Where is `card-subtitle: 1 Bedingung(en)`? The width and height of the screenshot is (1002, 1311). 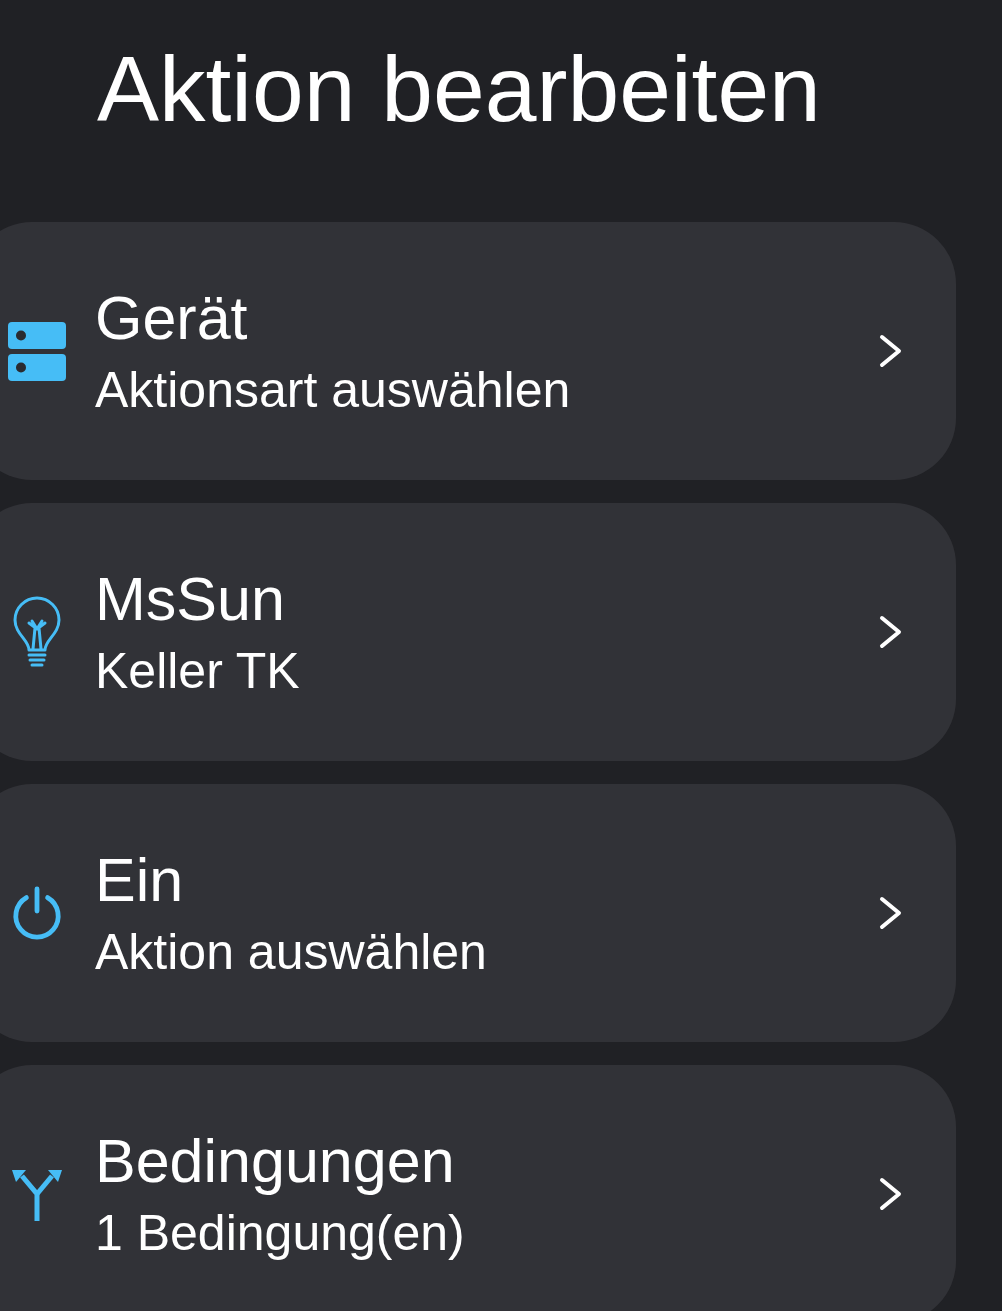
card-subtitle: 1 Bedingung(en) is located at coordinates (280, 1233).